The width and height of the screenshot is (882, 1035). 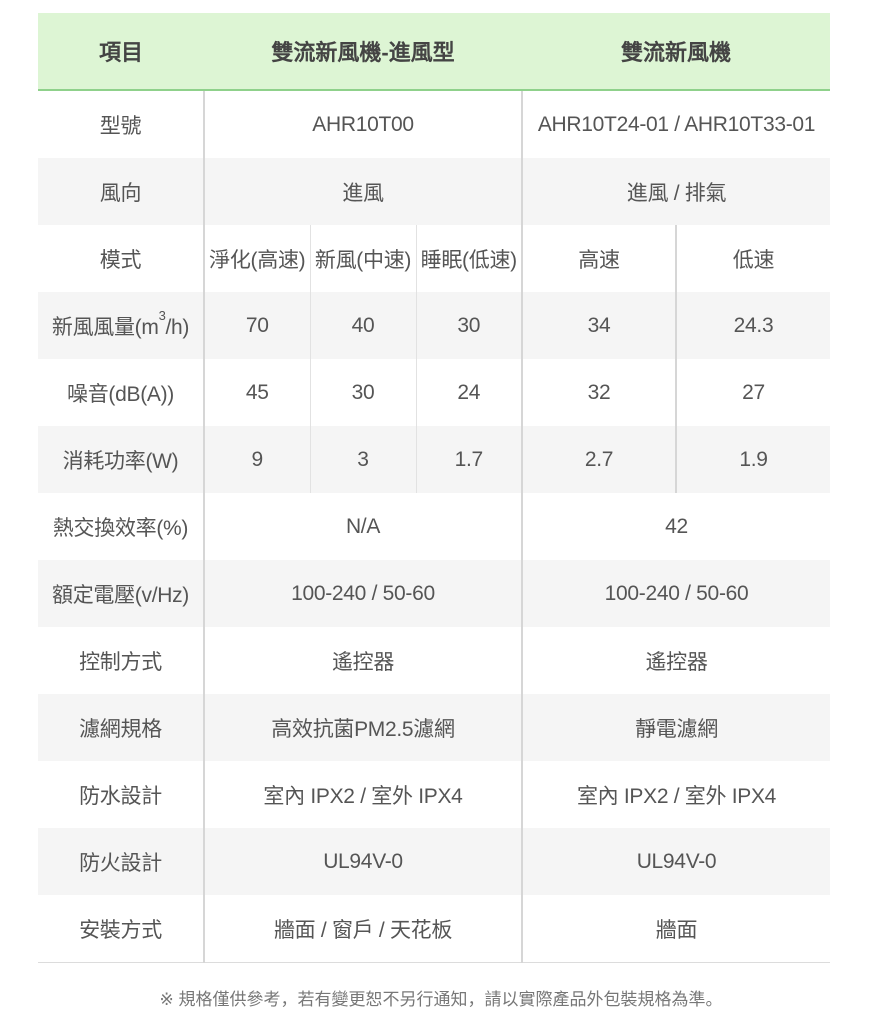 I want to click on table-row: 熱交換效率(%) N/A 42, so click(x=434, y=526).